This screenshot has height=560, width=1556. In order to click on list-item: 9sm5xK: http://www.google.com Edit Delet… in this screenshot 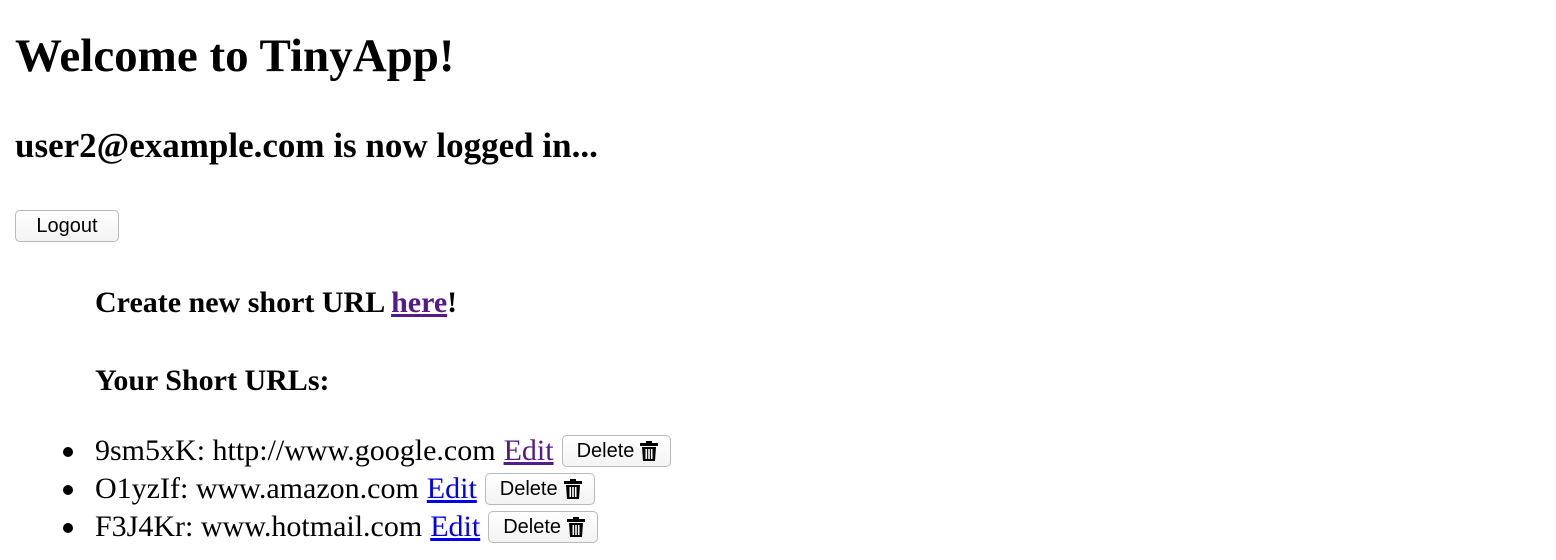, I will do `click(367, 451)`.